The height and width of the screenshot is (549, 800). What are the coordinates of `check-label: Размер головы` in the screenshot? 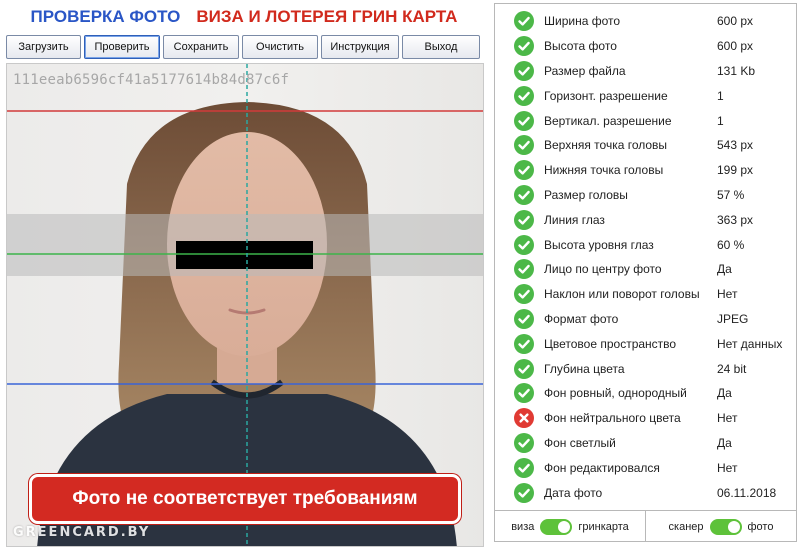 It's located at (586, 194).